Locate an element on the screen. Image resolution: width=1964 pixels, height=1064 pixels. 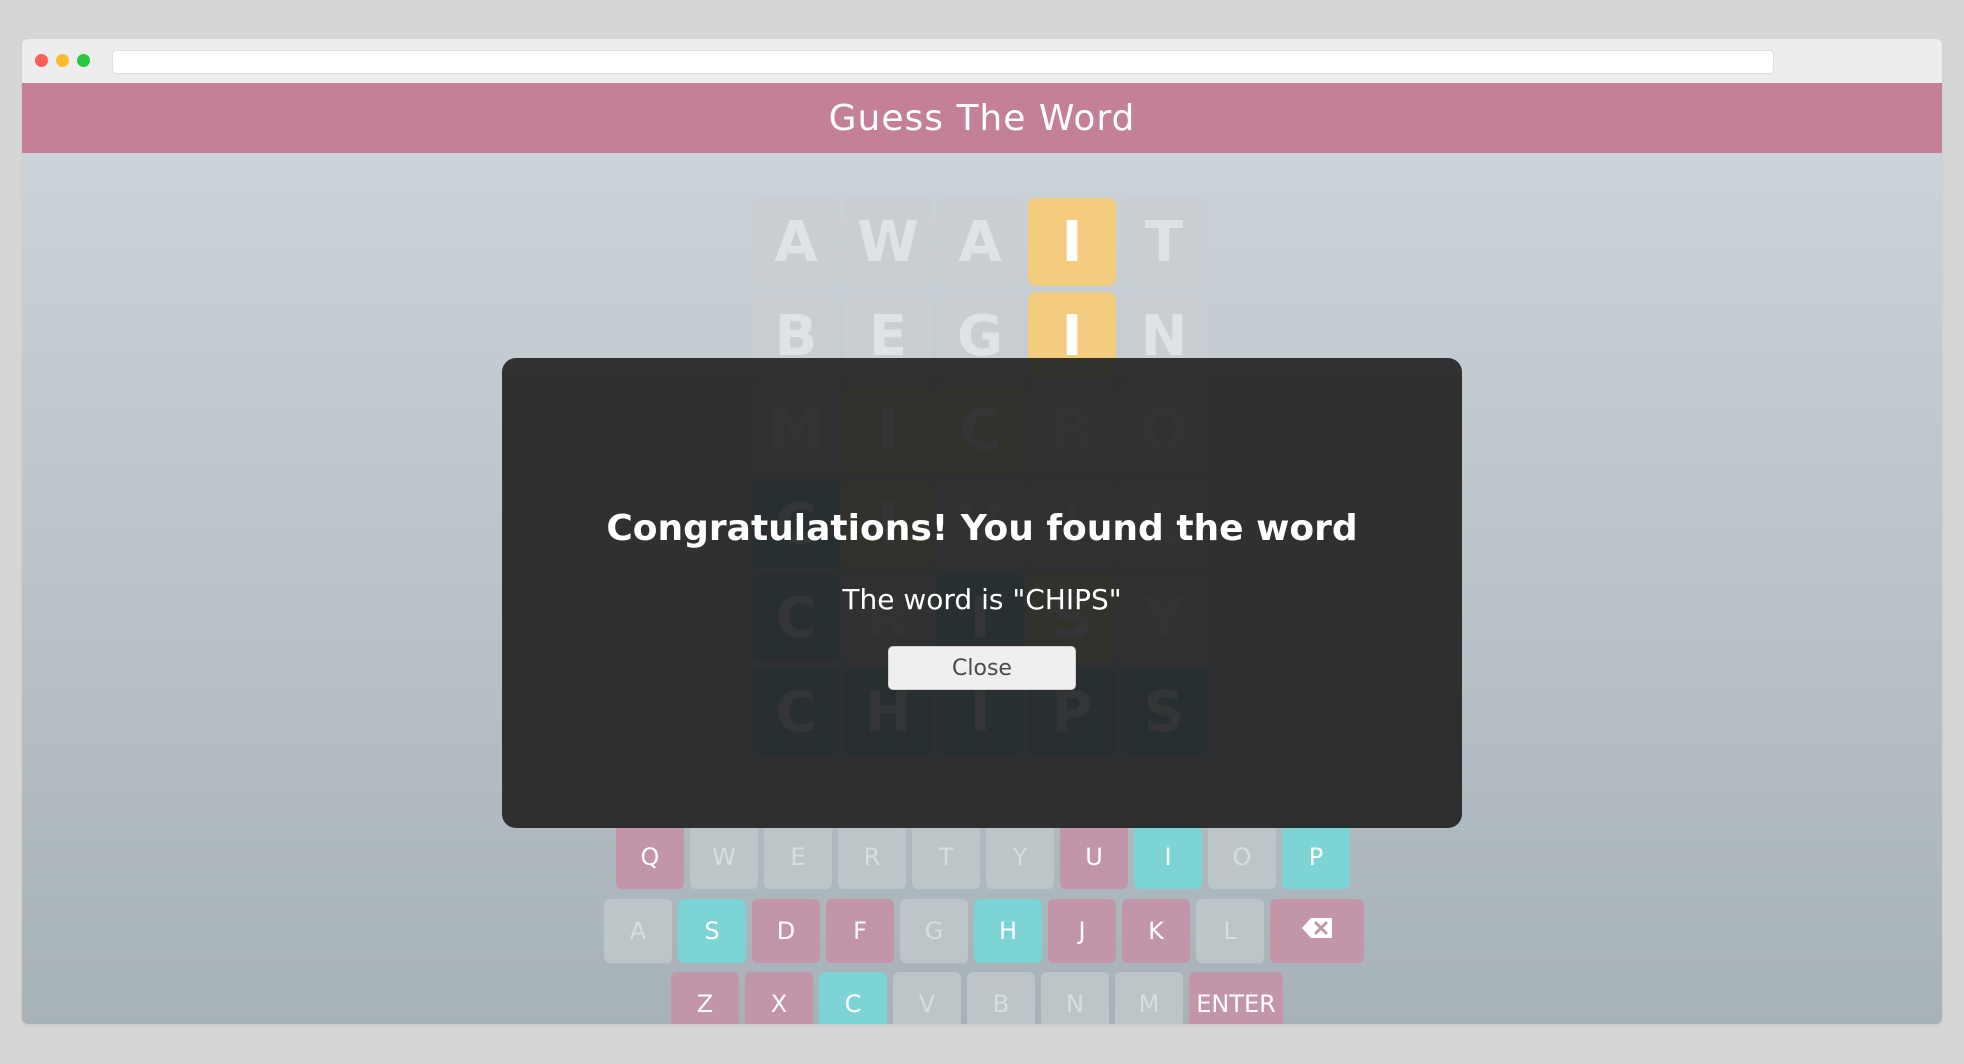
close-button: Close is located at coordinates (982, 668).